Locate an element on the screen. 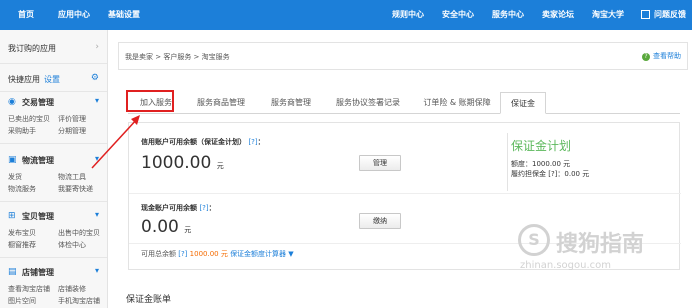  lock-icon: ⊞ is located at coordinates (12, 216).